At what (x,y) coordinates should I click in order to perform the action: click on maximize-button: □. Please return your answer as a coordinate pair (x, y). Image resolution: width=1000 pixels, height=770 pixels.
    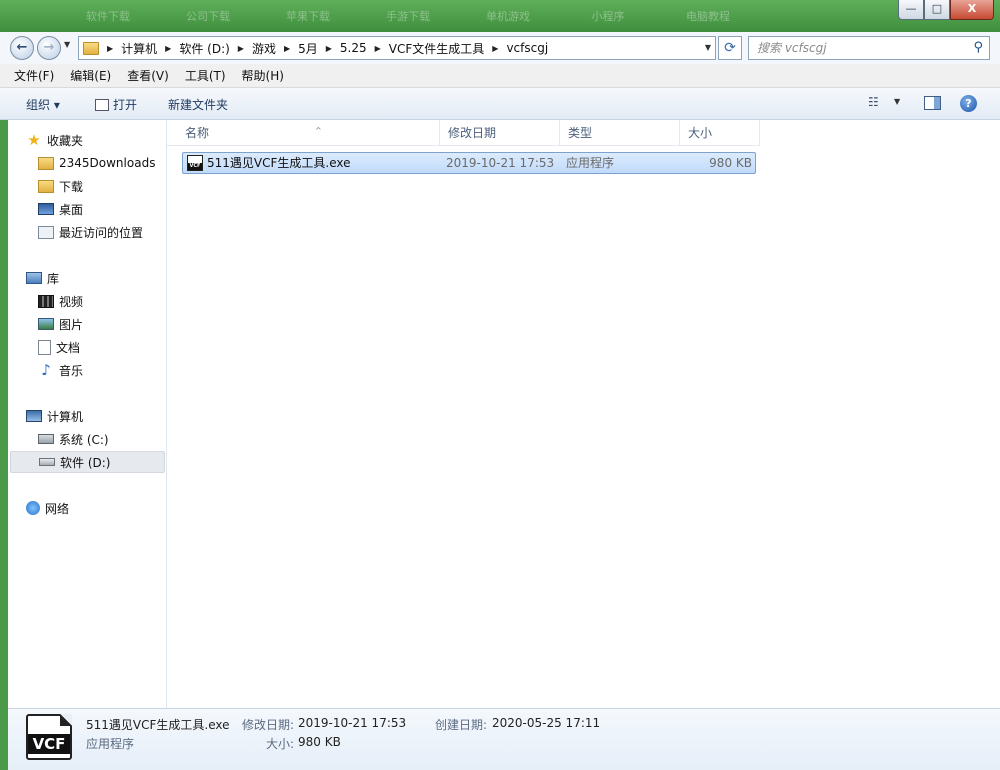
    Looking at the image, I should click on (937, 10).